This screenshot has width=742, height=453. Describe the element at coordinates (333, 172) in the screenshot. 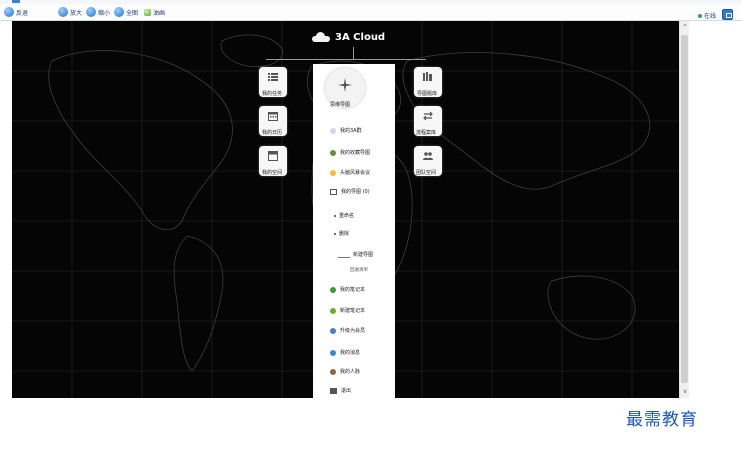

I see `idea-icon` at that location.